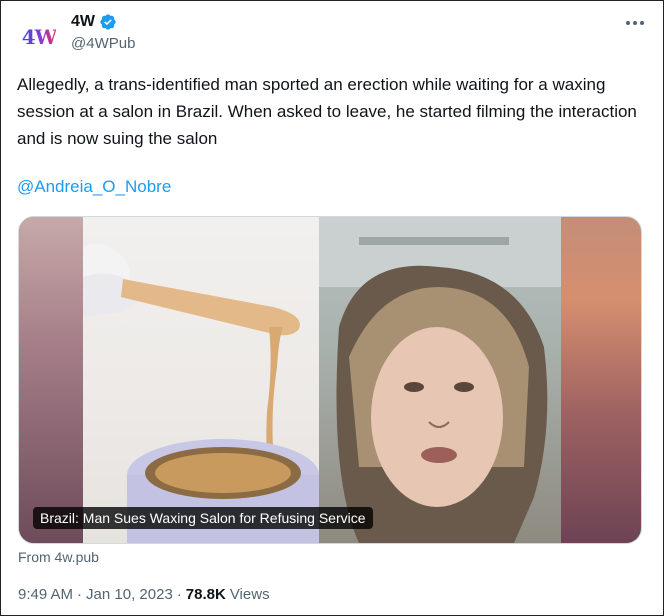  What do you see at coordinates (332, 37) in the screenshot?
I see `tweet-header: 4W 4W @4WPub` at bounding box center [332, 37].